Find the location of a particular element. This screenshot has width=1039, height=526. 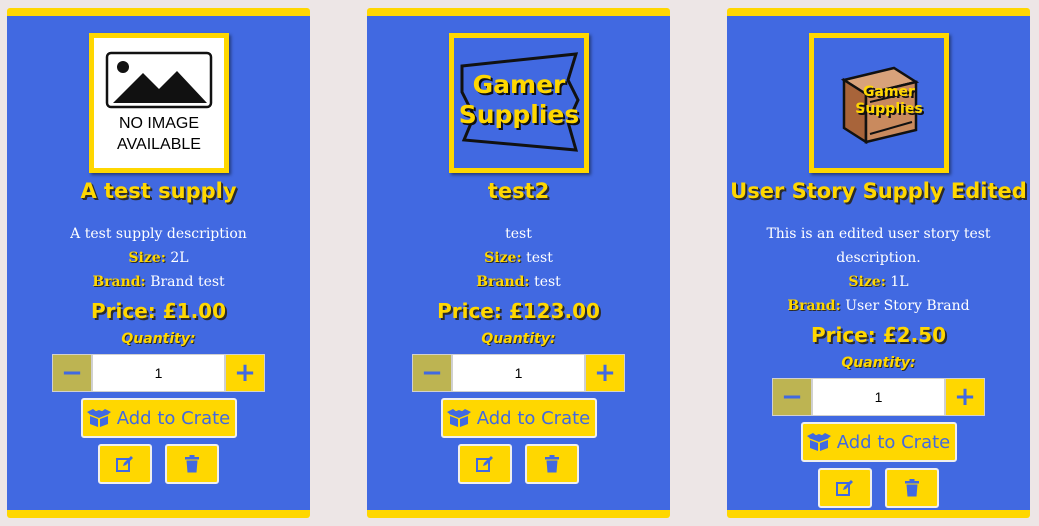

no-image-text: AVAILABLE is located at coordinates (159, 144).